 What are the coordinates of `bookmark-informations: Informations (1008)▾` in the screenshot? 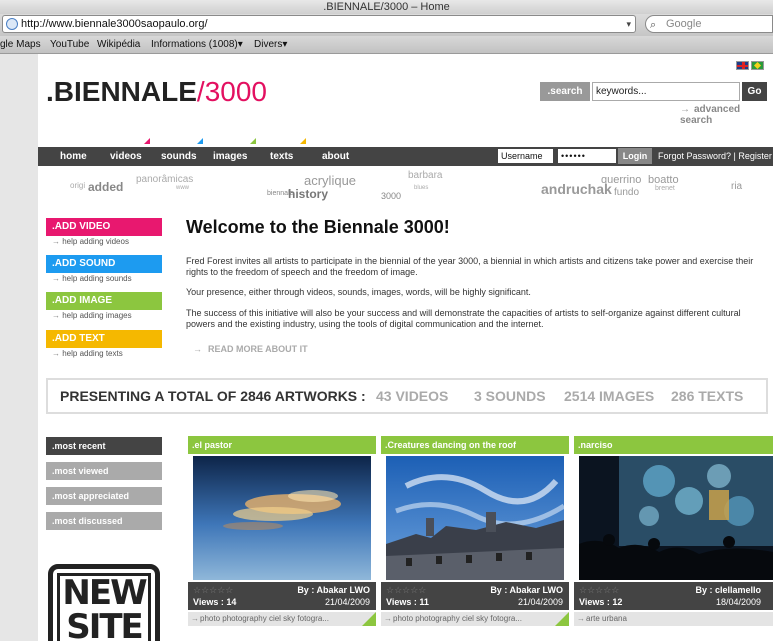 It's located at (197, 45).